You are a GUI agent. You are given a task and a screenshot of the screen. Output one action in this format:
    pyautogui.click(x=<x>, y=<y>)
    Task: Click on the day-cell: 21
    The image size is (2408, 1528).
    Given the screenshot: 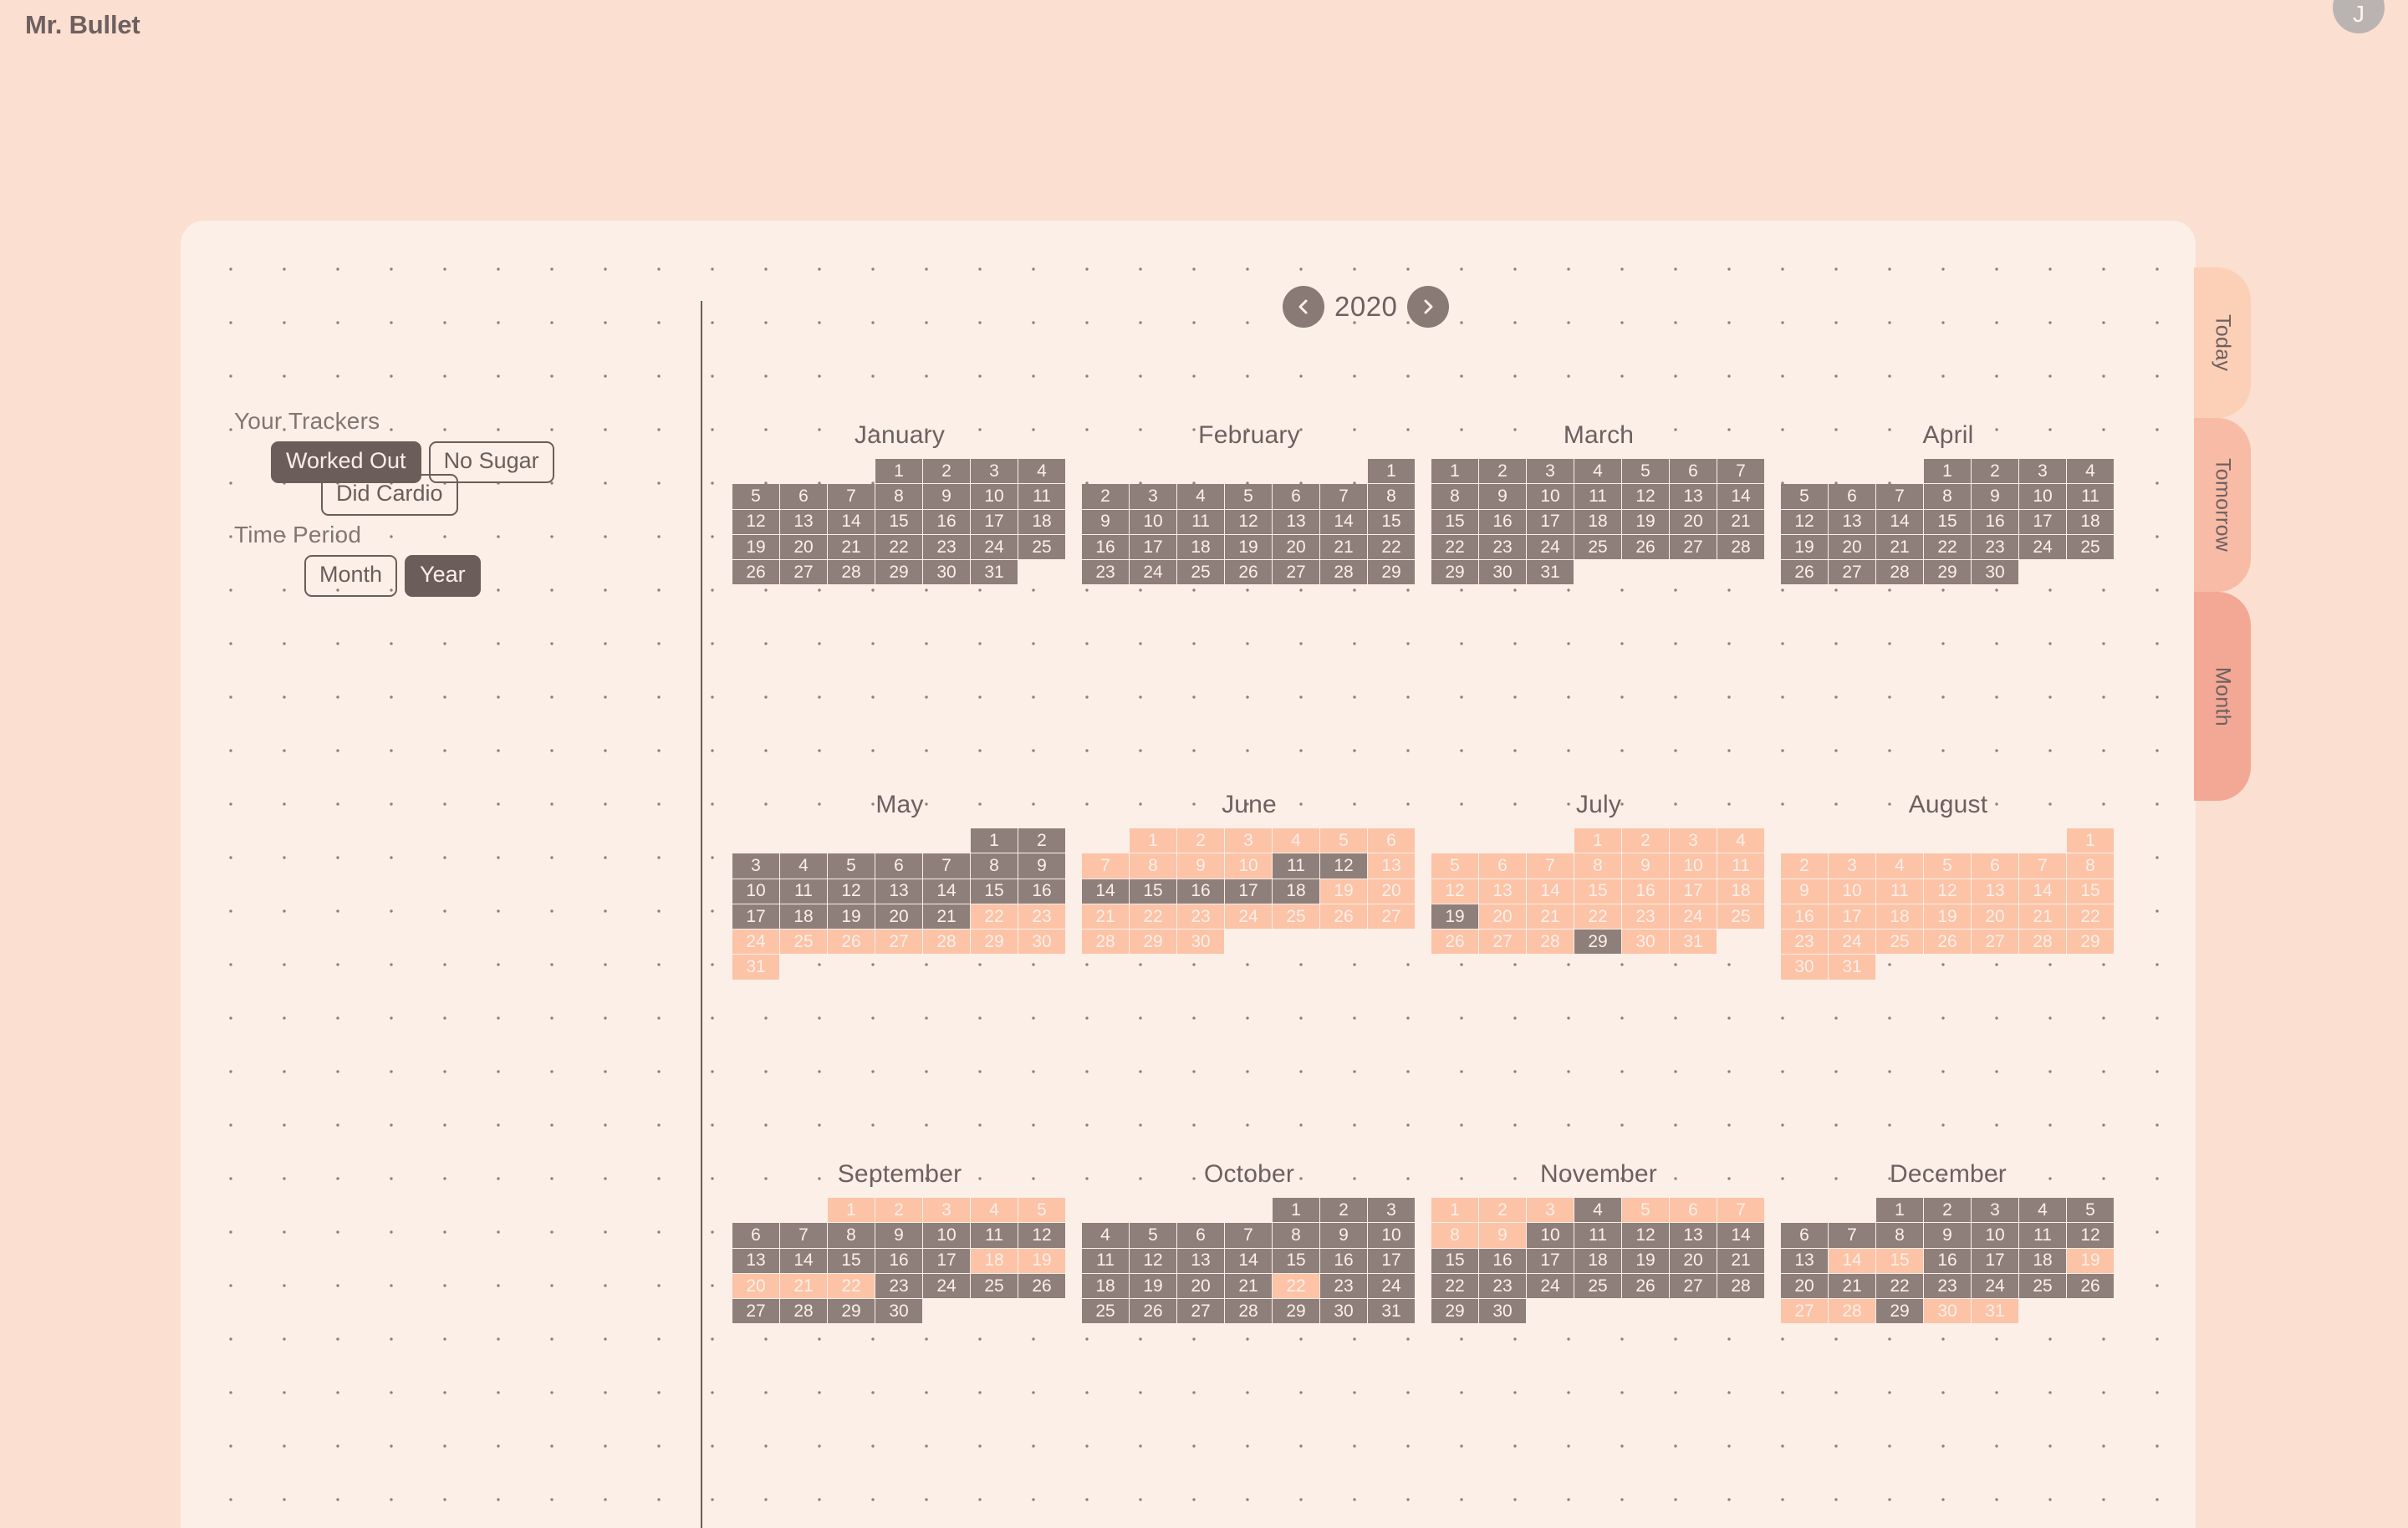 What is the action you would take?
    pyautogui.click(x=1344, y=547)
    